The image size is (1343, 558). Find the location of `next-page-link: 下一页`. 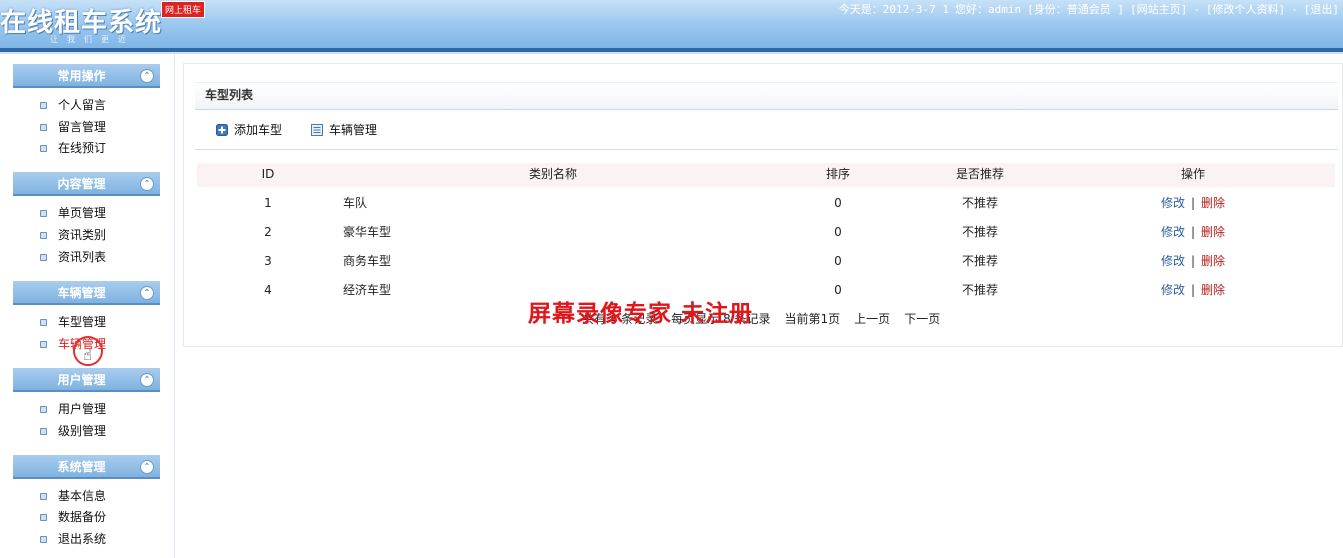

next-page-link: 下一页 is located at coordinates (922, 319).